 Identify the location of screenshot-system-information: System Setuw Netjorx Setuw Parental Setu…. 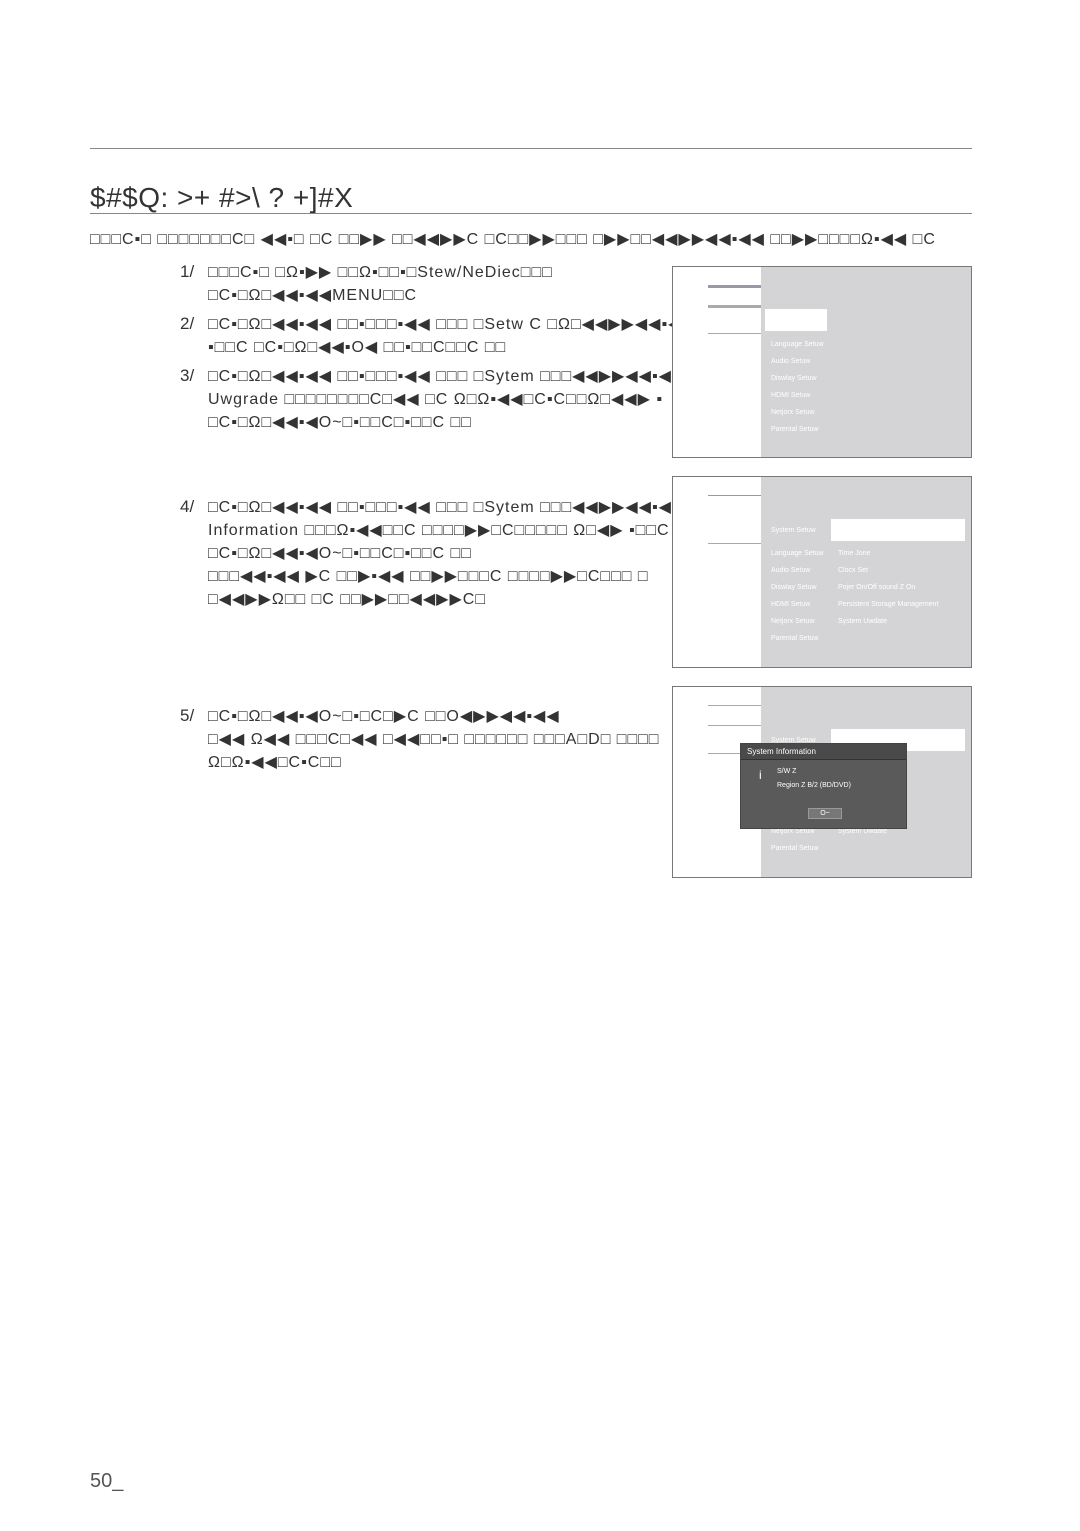
(822, 782).